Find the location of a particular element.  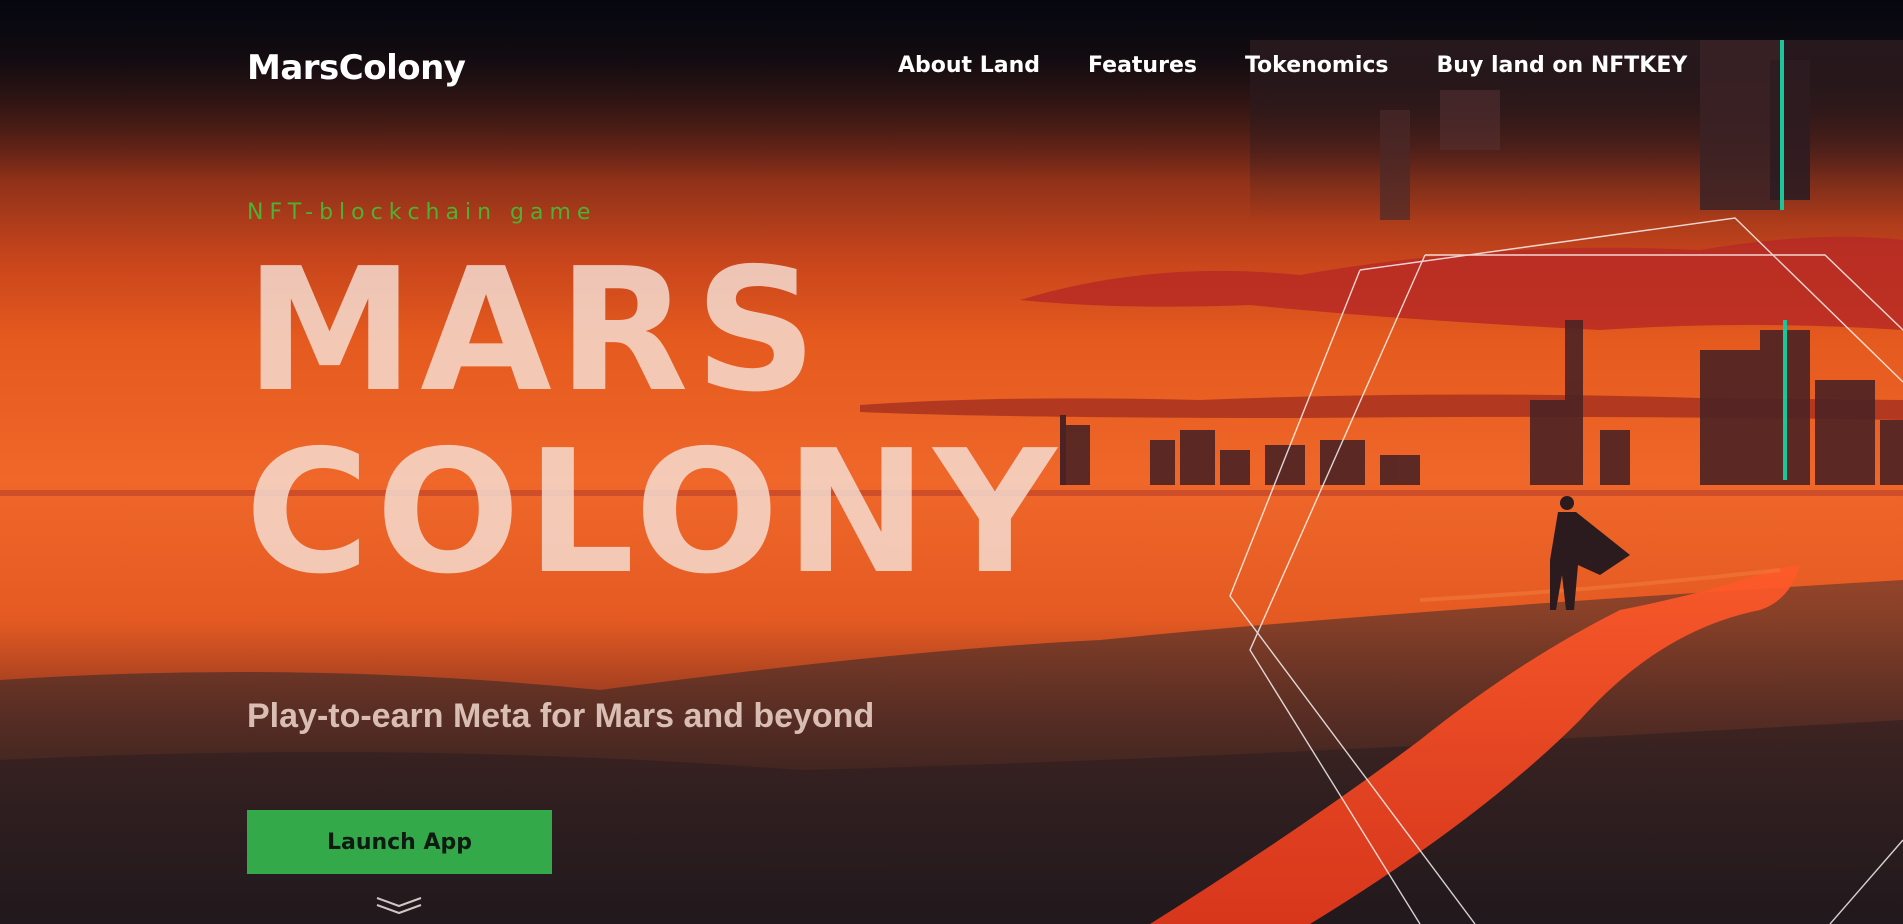

hero-tagline: Play-to-earn Meta for Mars and beyond is located at coordinates (561, 716).